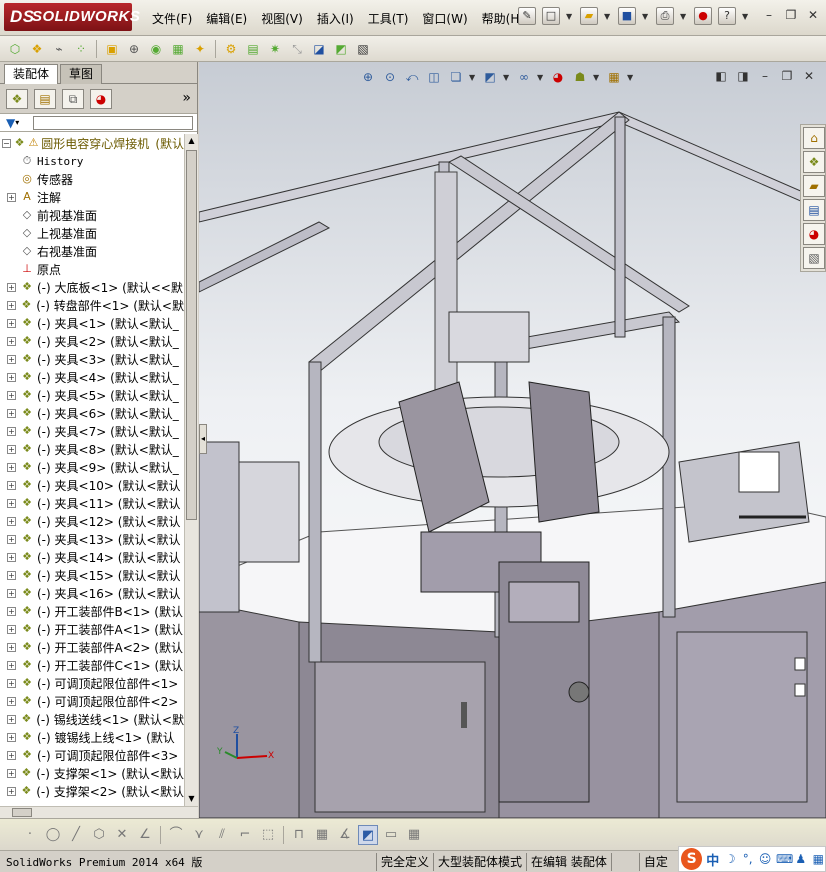  I want to click on grid-icon: ▦, so click(322, 835).